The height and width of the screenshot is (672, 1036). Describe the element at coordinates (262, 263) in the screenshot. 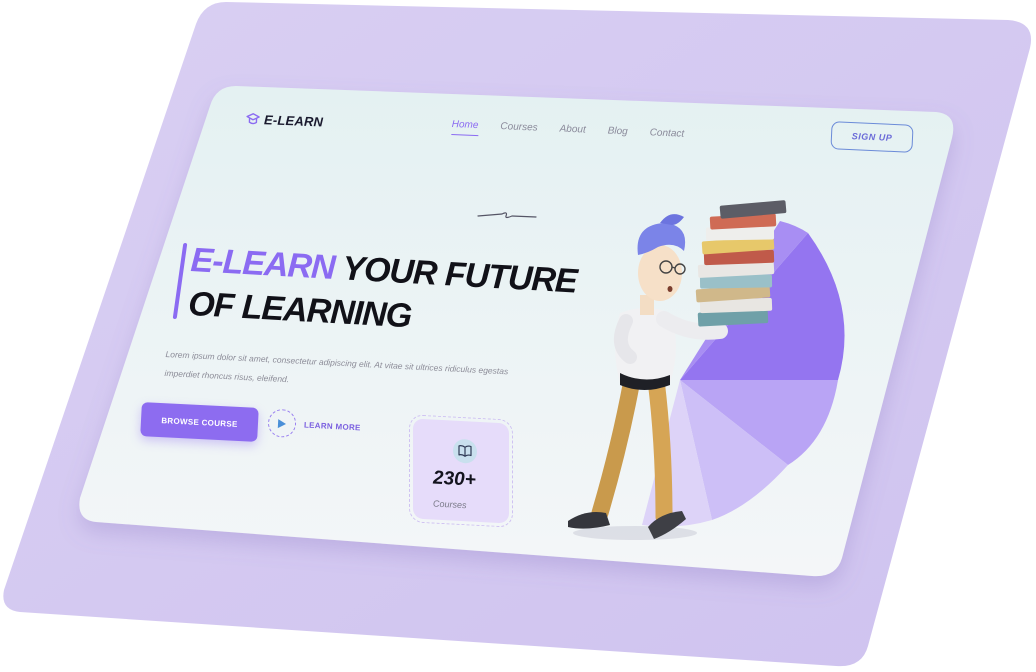

I see `hero-title-accent: E-LEARN` at that location.